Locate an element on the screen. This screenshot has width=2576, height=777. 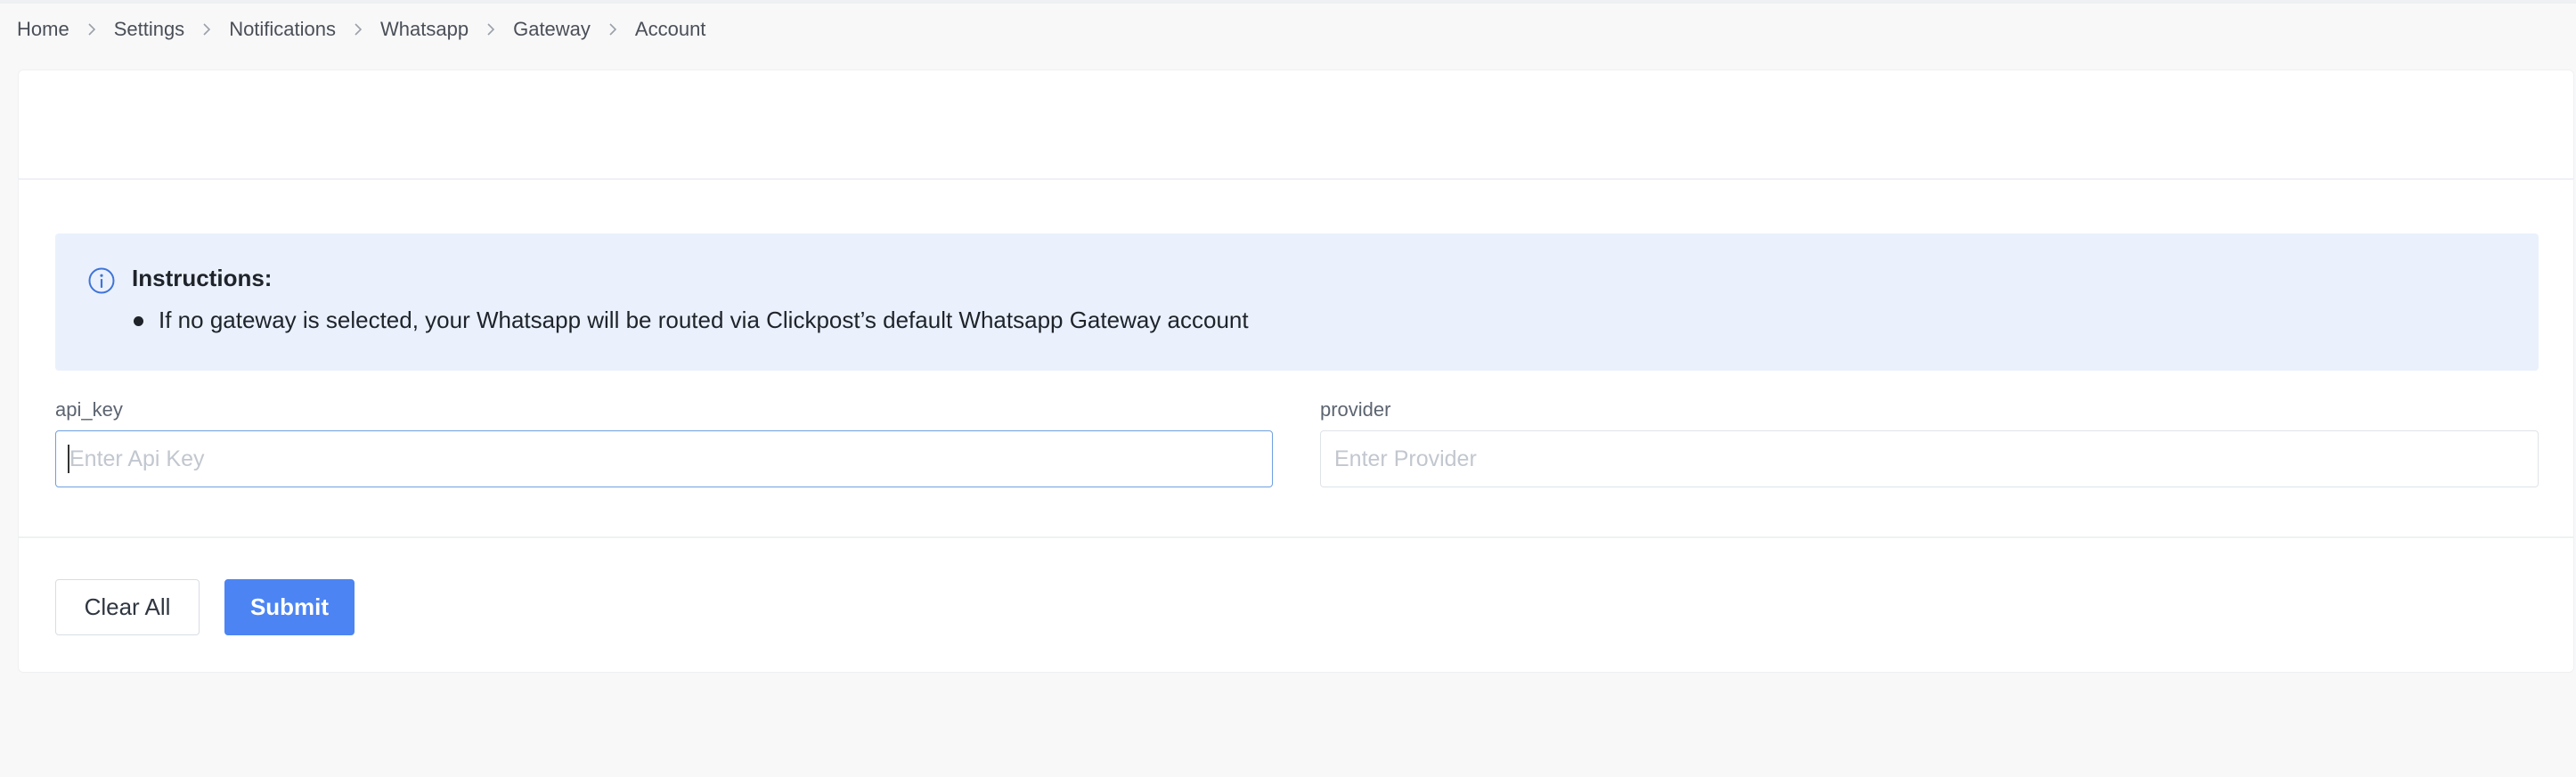
info-icon is located at coordinates (102, 280).